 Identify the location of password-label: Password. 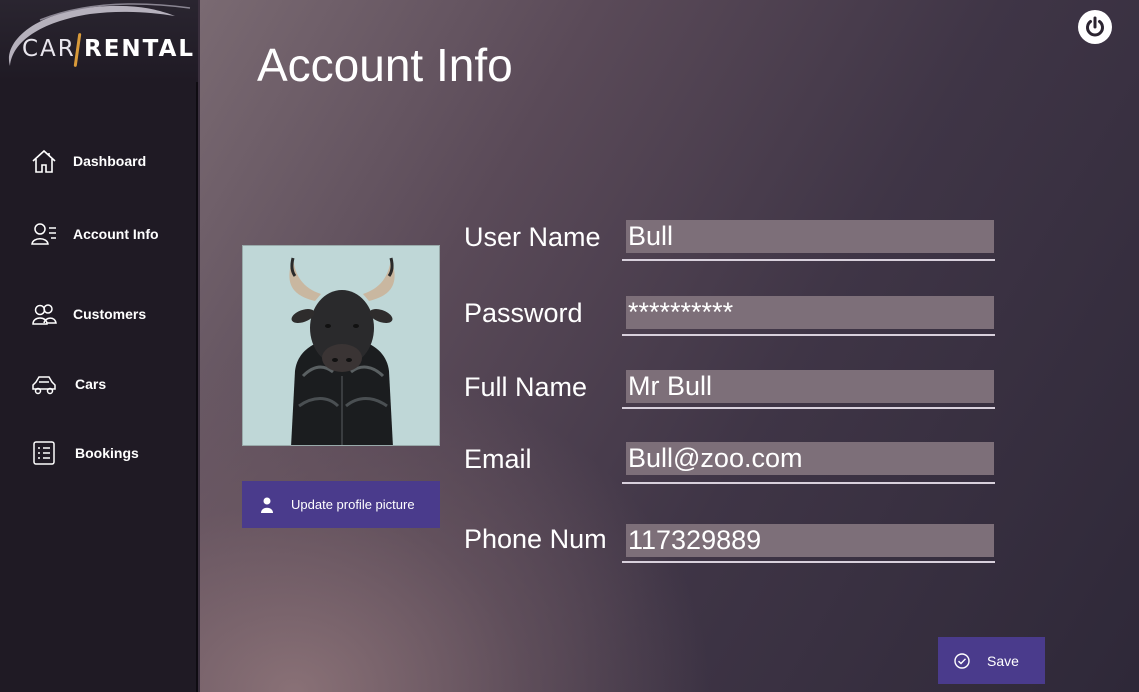
(523, 313).